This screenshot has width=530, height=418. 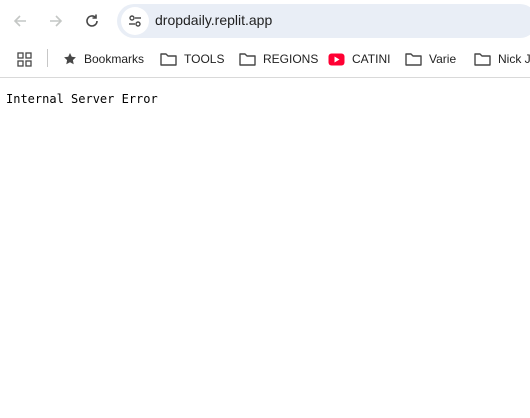 I want to click on toolbar-divider, so click(x=265, y=77).